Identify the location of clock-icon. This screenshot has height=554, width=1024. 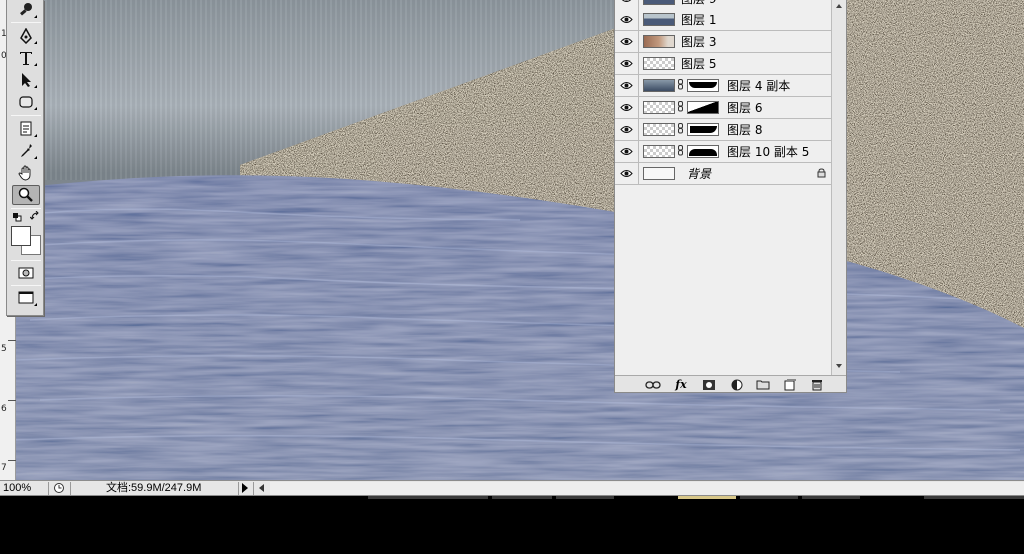
(59, 488).